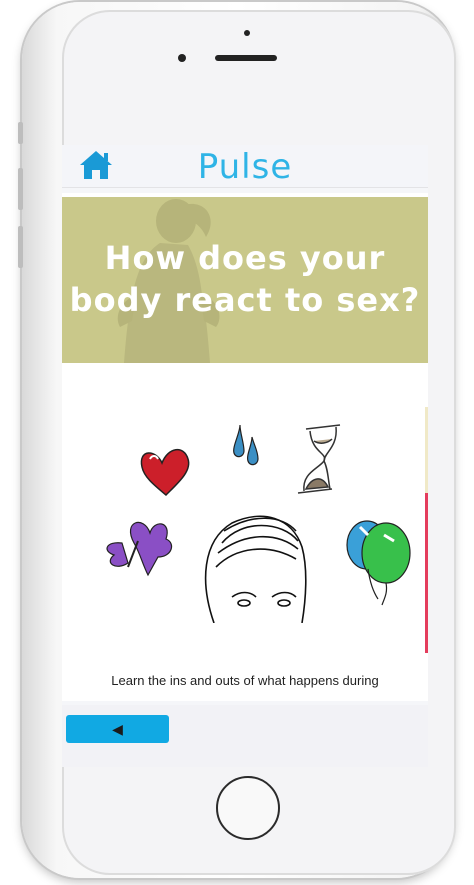 The width and height of the screenshot is (474, 885). Describe the element at coordinates (255, 569) in the screenshot. I see `face-sketch-icon` at that location.